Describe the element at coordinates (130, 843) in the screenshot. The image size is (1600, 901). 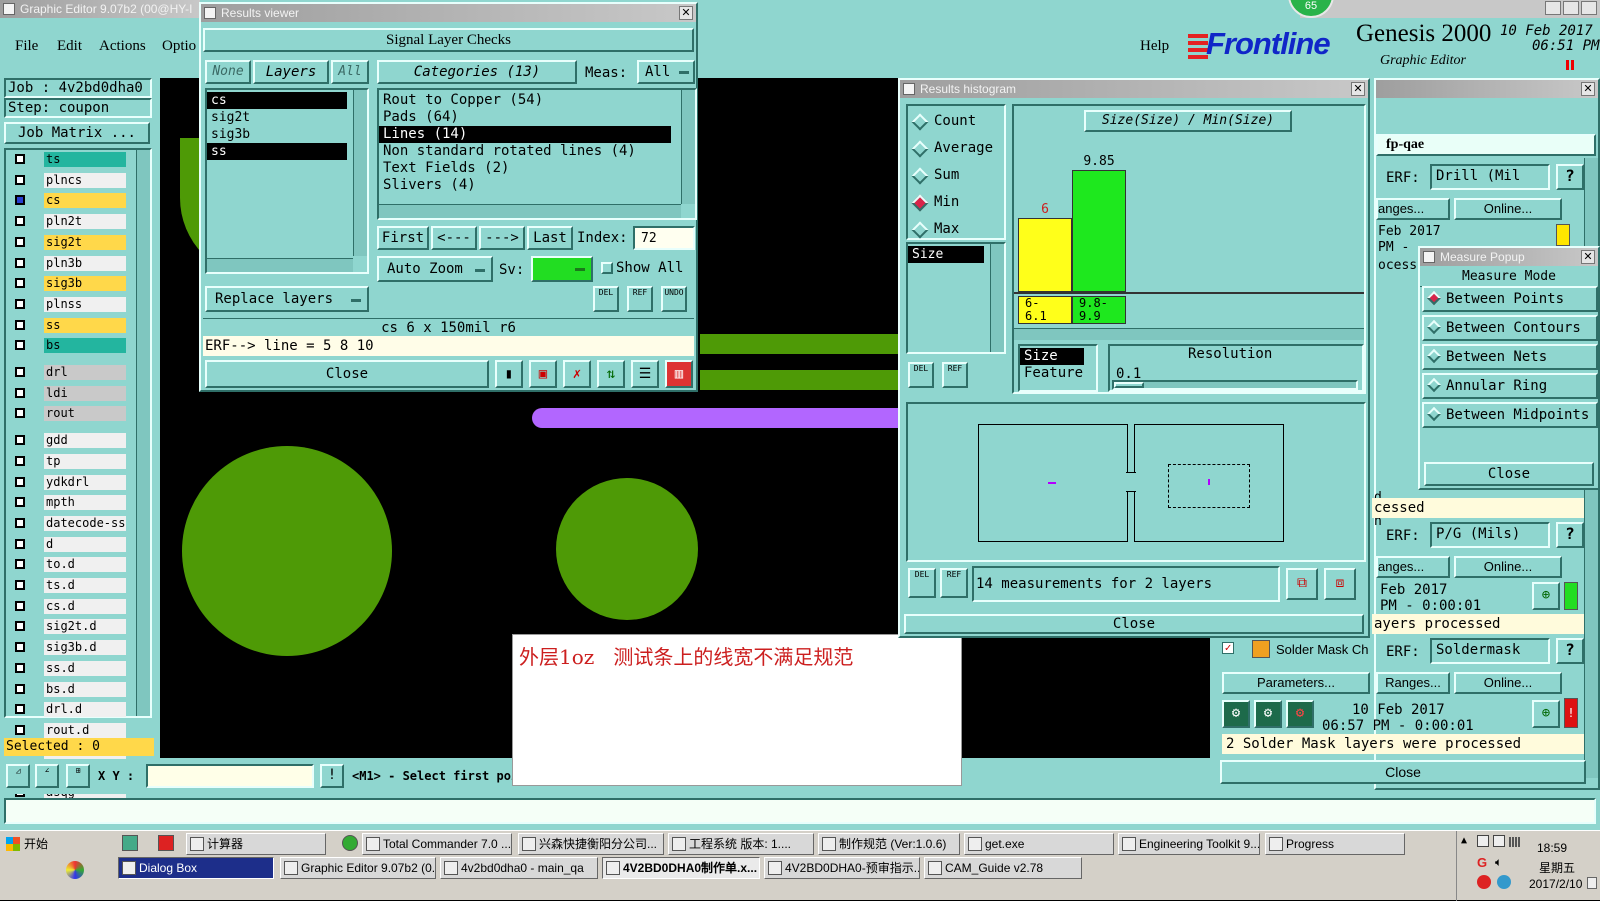
I see `quicklaunch-icon` at that location.